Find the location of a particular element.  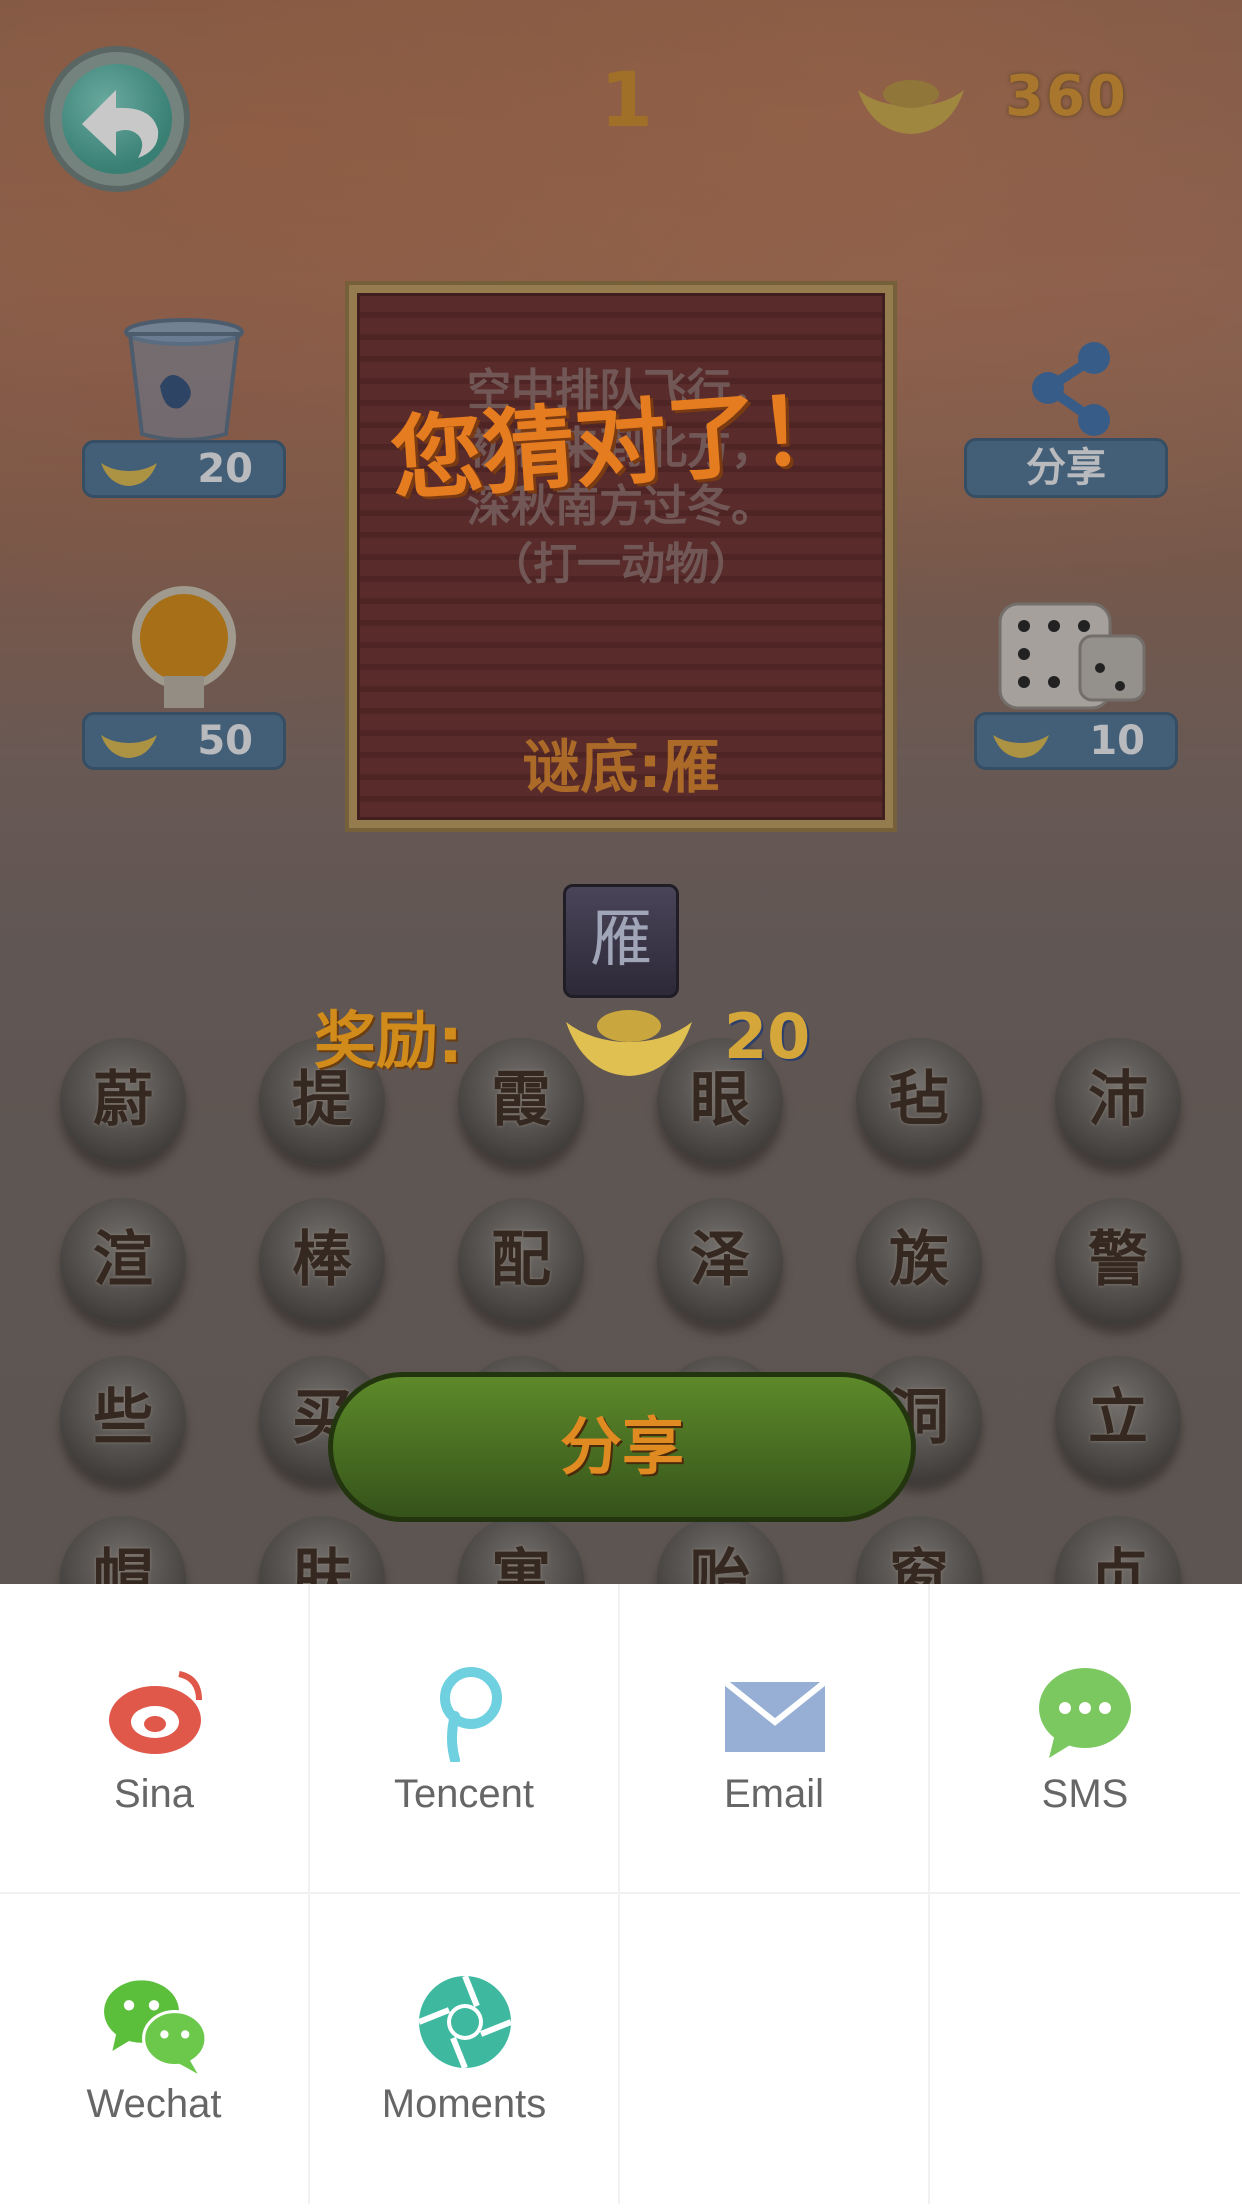

sina-weibo-icon is located at coordinates (155, 1712).